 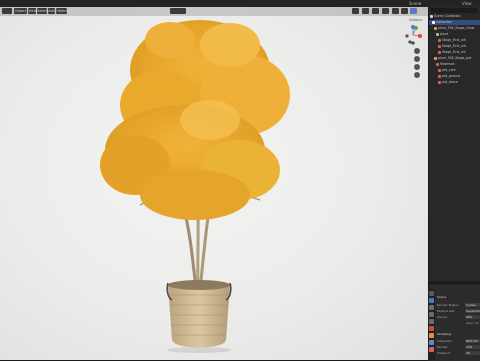 I want to click on material-tab-icon, so click(x=431, y=349).